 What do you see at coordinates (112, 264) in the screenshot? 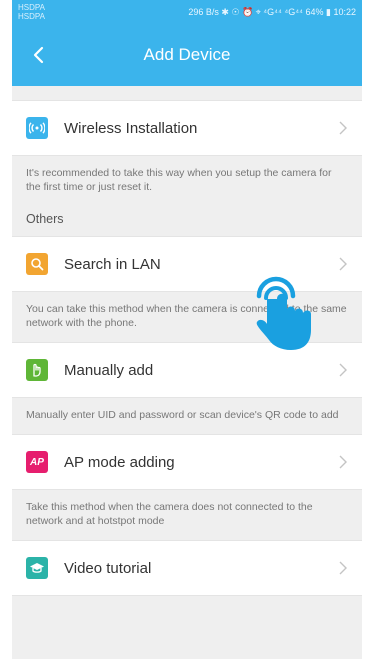
I see `row-label: Search in LAN` at bounding box center [112, 264].